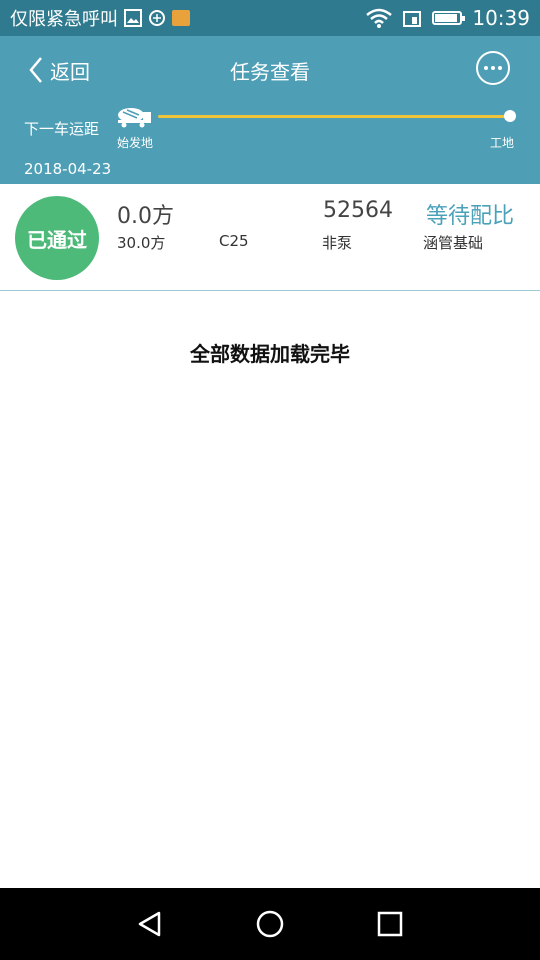  Describe the element at coordinates (412, 19) in the screenshot. I see `sim-icon` at that location.